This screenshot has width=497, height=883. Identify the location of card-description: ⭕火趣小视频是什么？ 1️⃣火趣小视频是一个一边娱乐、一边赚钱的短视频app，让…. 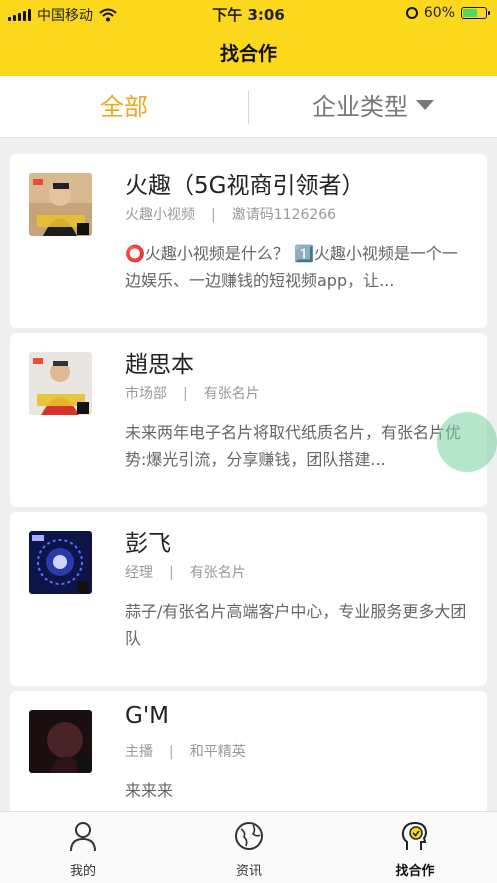
(291, 267).